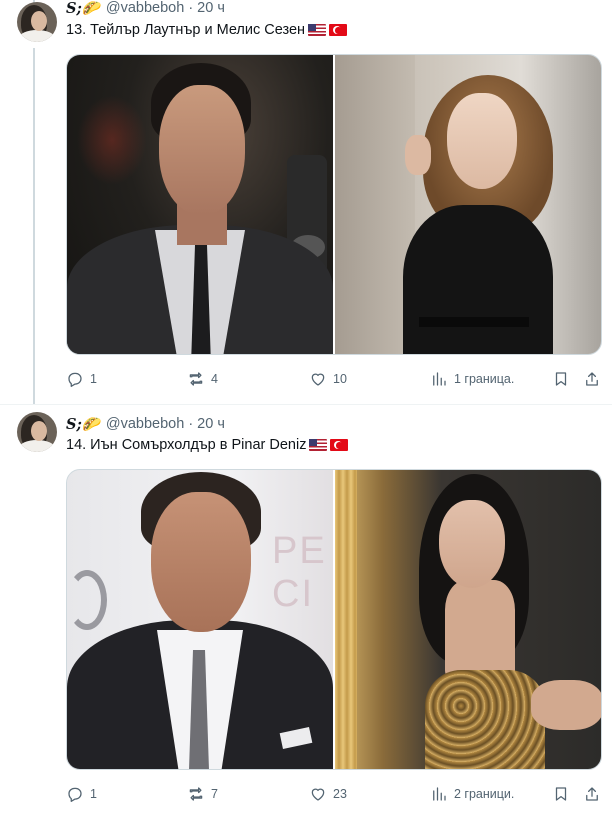  What do you see at coordinates (328, 794) in the screenshot?
I see `like-button: 23` at bounding box center [328, 794].